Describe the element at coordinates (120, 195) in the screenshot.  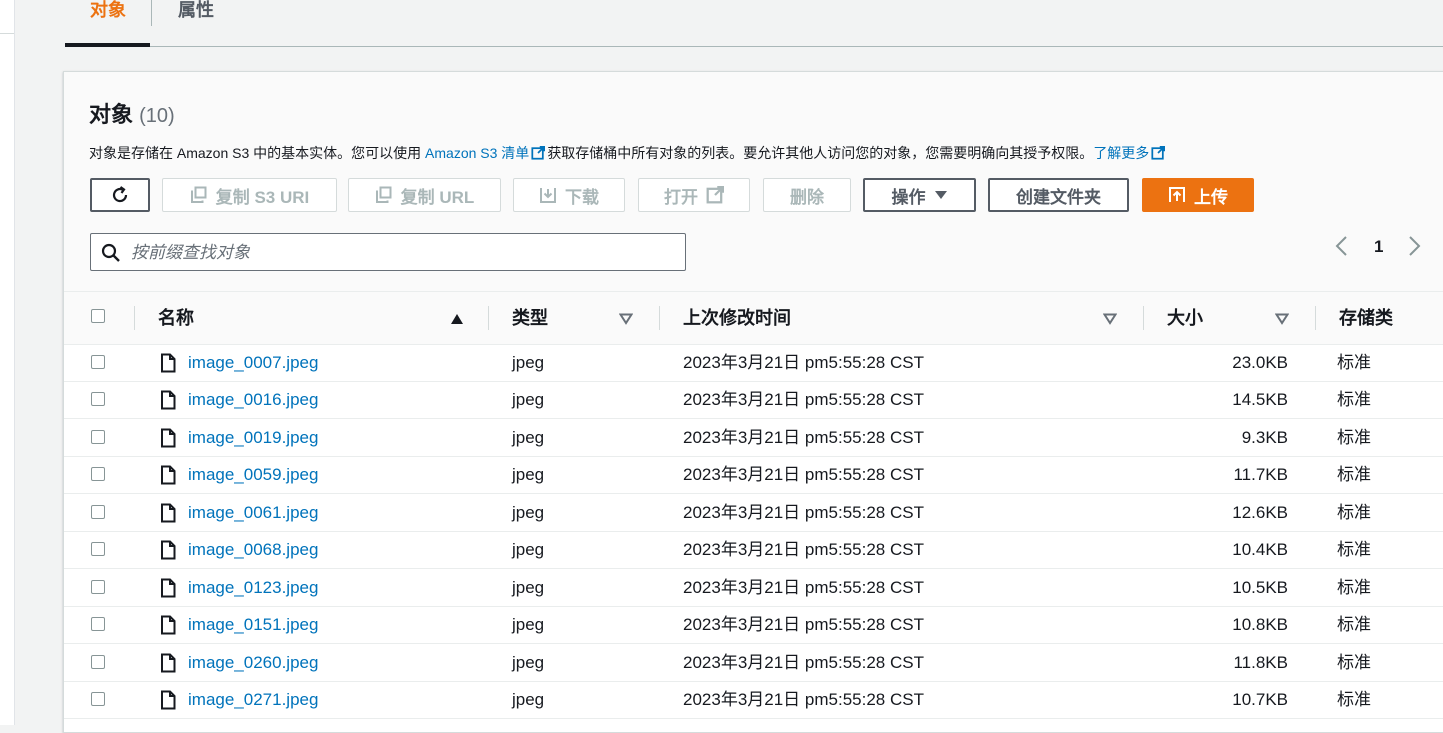
I see `refresh-button` at that location.